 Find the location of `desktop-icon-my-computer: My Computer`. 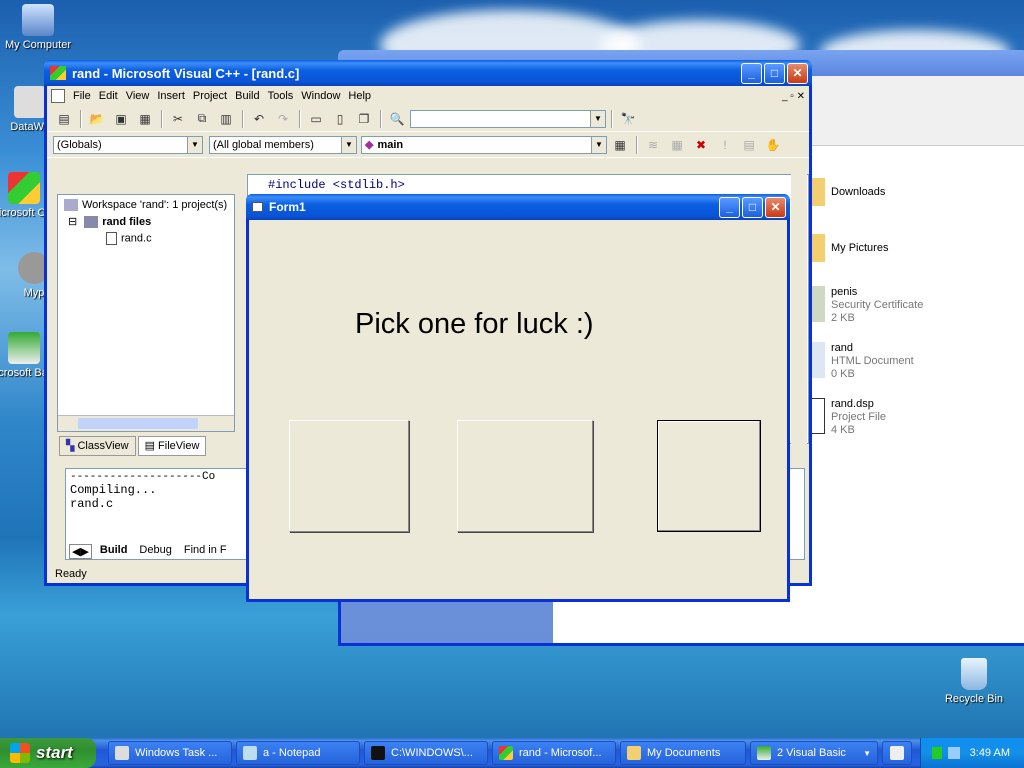

desktop-icon-my-computer: My Computer is located at coordinates (38, 27).